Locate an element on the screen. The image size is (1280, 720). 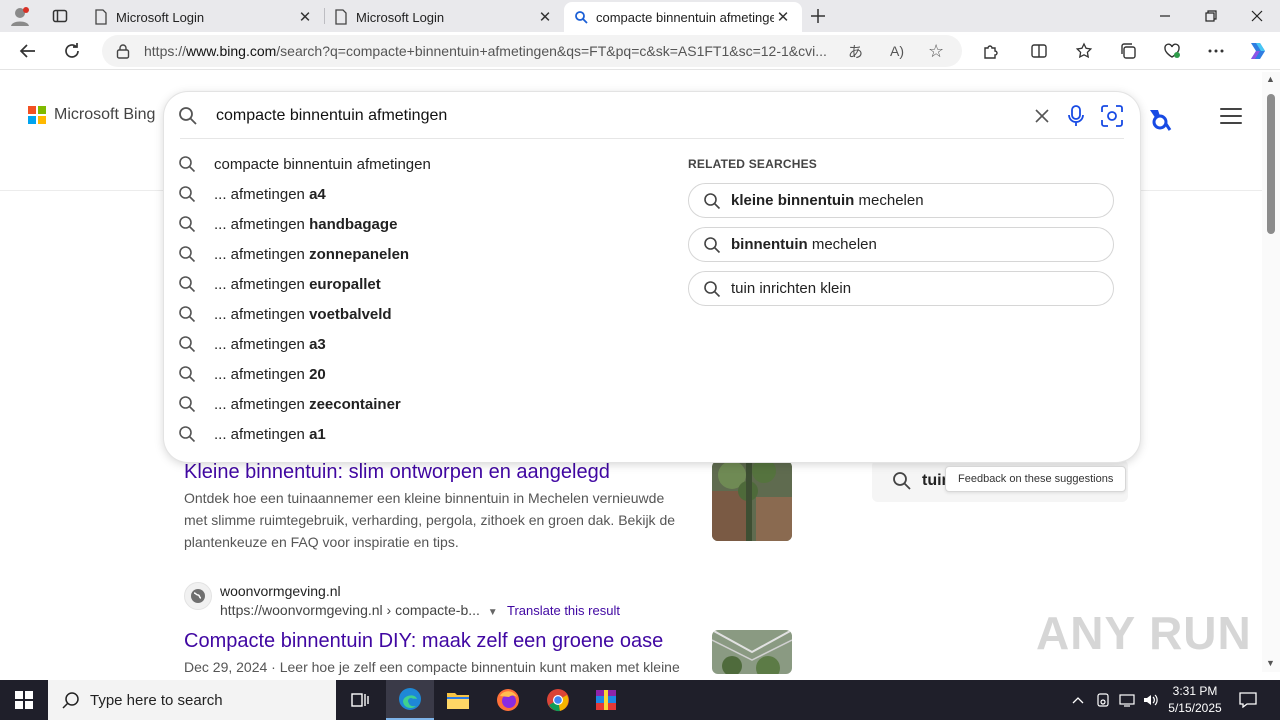
related-search-rest: tuin inrichten klein is located at coordinates (791, 288).